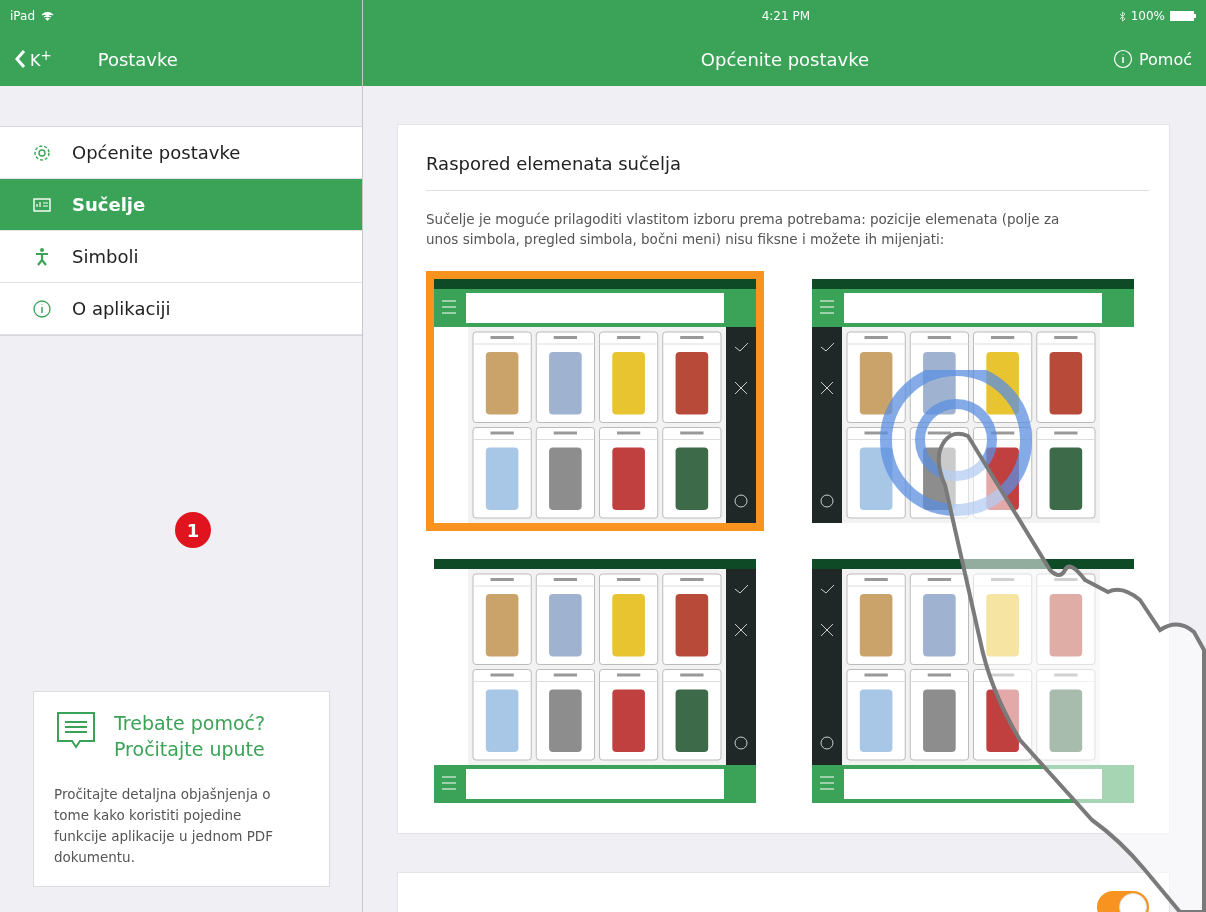 This screenshot has width=1206, height=912. I want to click on battery-icon, so click(1183, 16).